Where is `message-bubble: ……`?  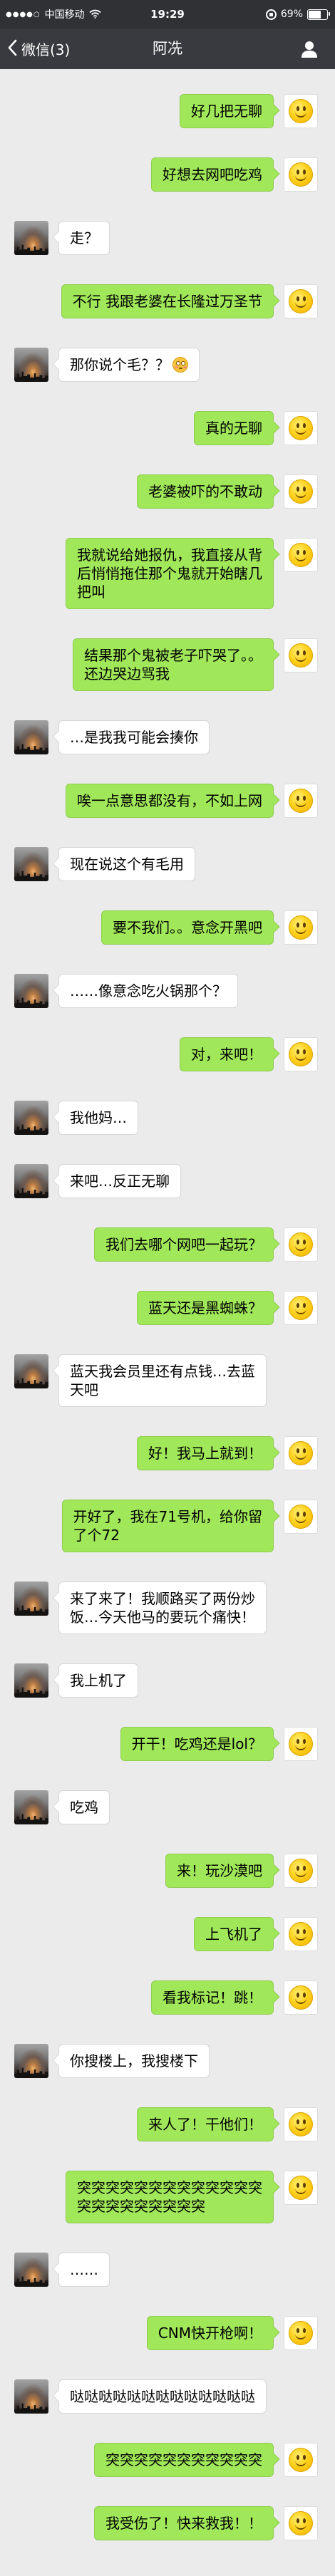
message-bubble: …… is located at coordinates (84, 2270).